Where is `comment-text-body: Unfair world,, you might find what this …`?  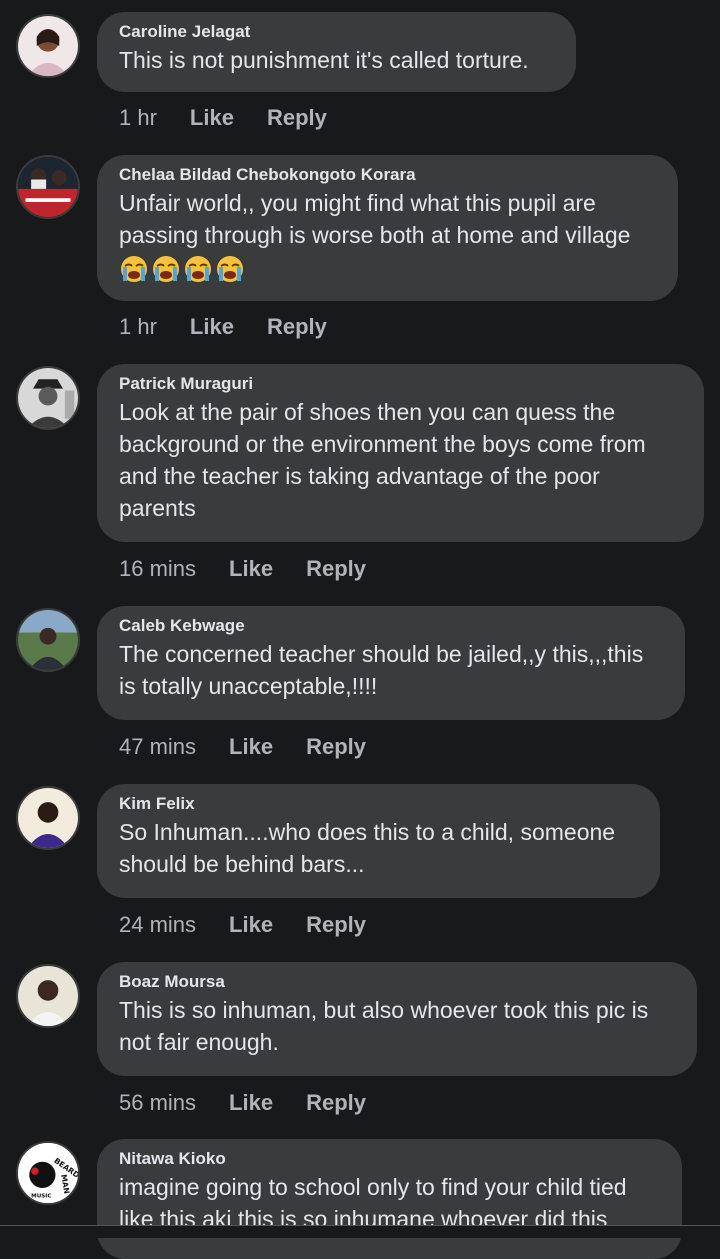
comment-text-body: Unfair world,, you might find what this … is located at coordinates (375, 219).